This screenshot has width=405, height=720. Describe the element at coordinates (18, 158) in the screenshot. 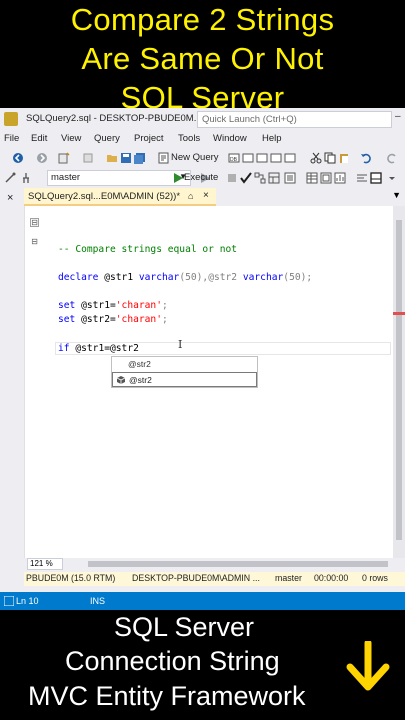

I see `back-icon` at that location.